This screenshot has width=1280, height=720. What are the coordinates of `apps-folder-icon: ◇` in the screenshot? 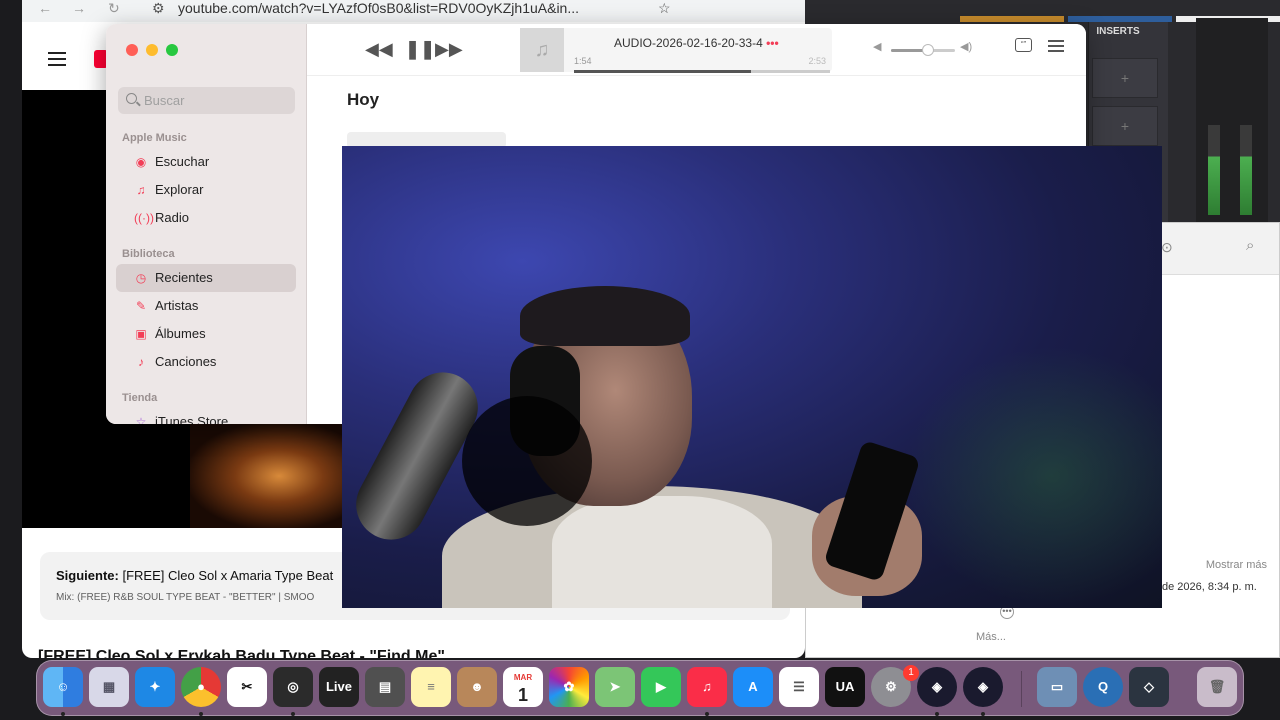 It's located at (1149, 687).